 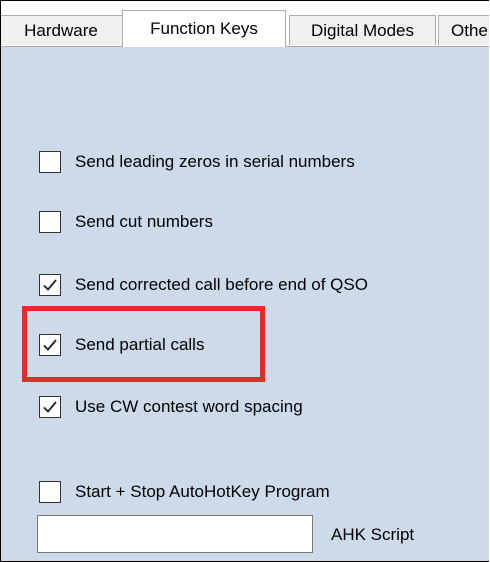 I want to click on tab-function-keys: Function Keys, so click(x=204, y=28).